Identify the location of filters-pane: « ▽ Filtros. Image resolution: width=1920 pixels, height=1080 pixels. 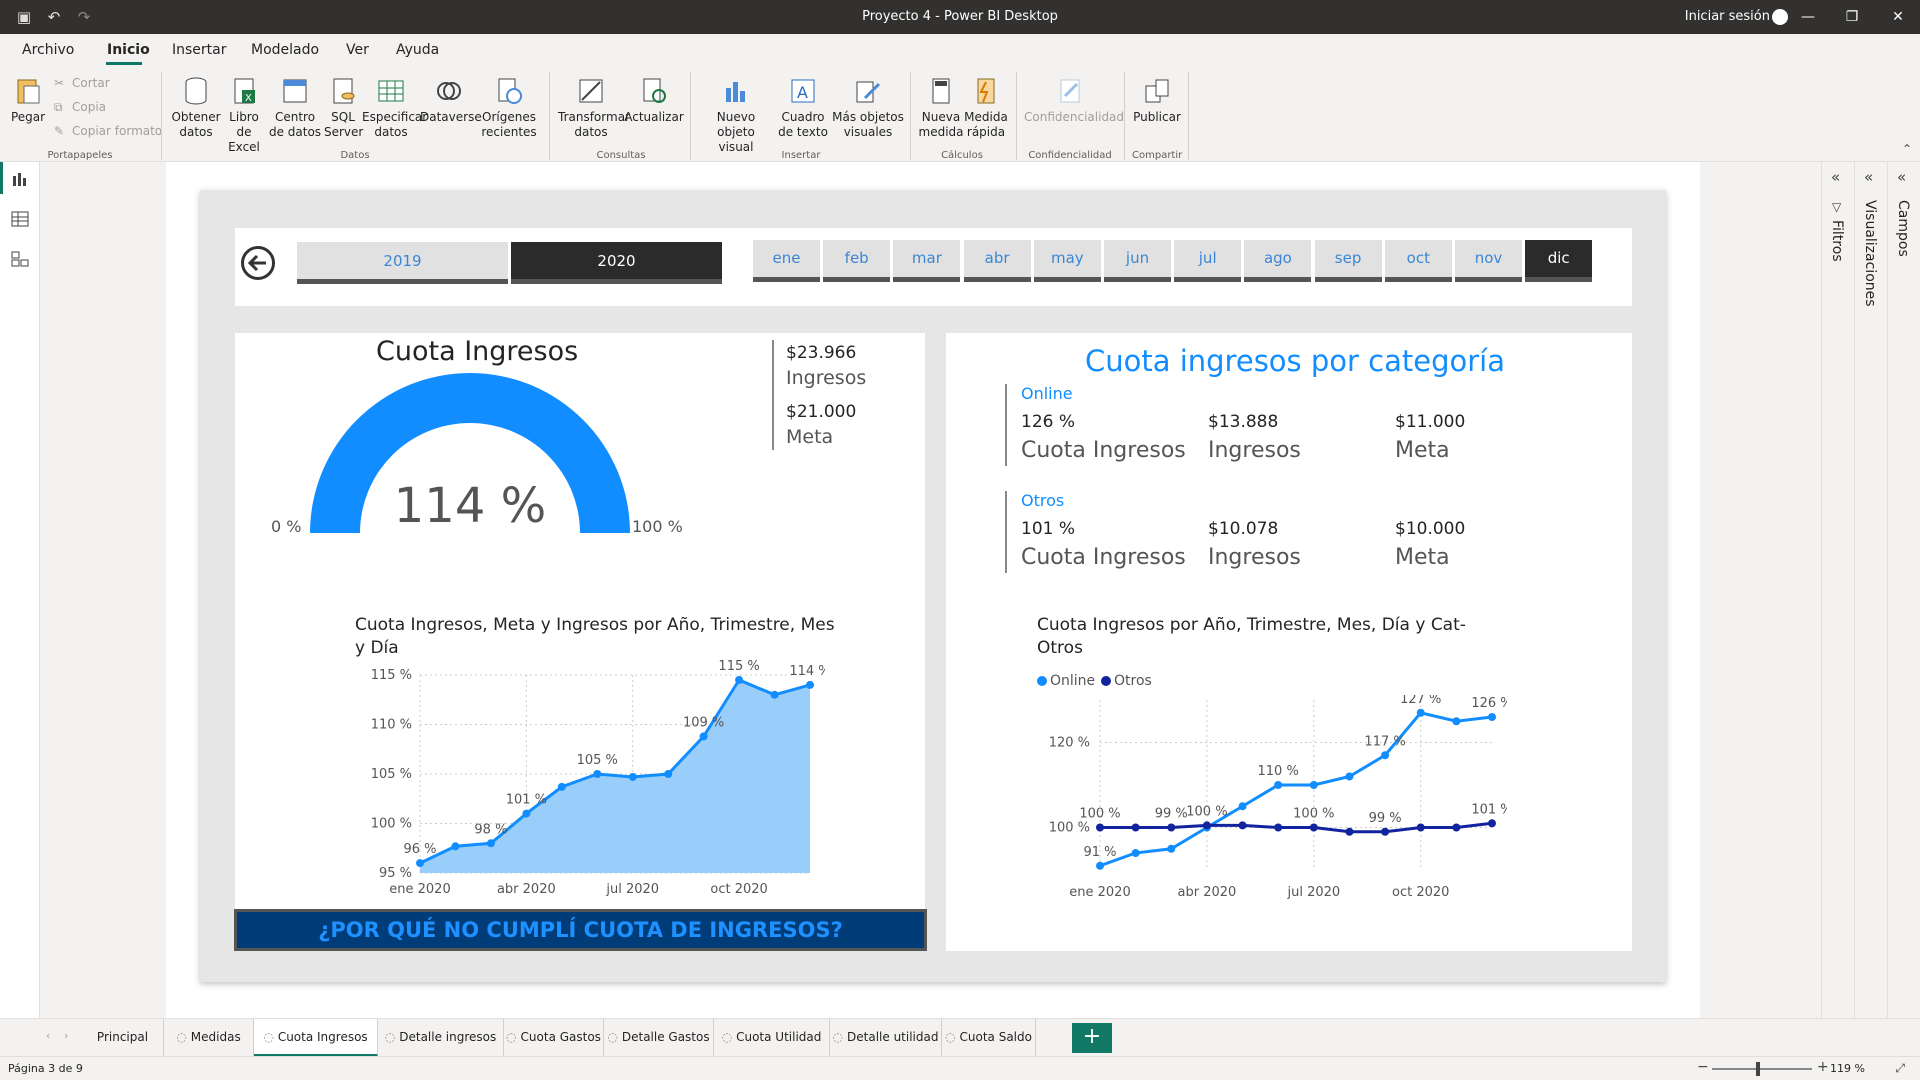
(1837, 590).